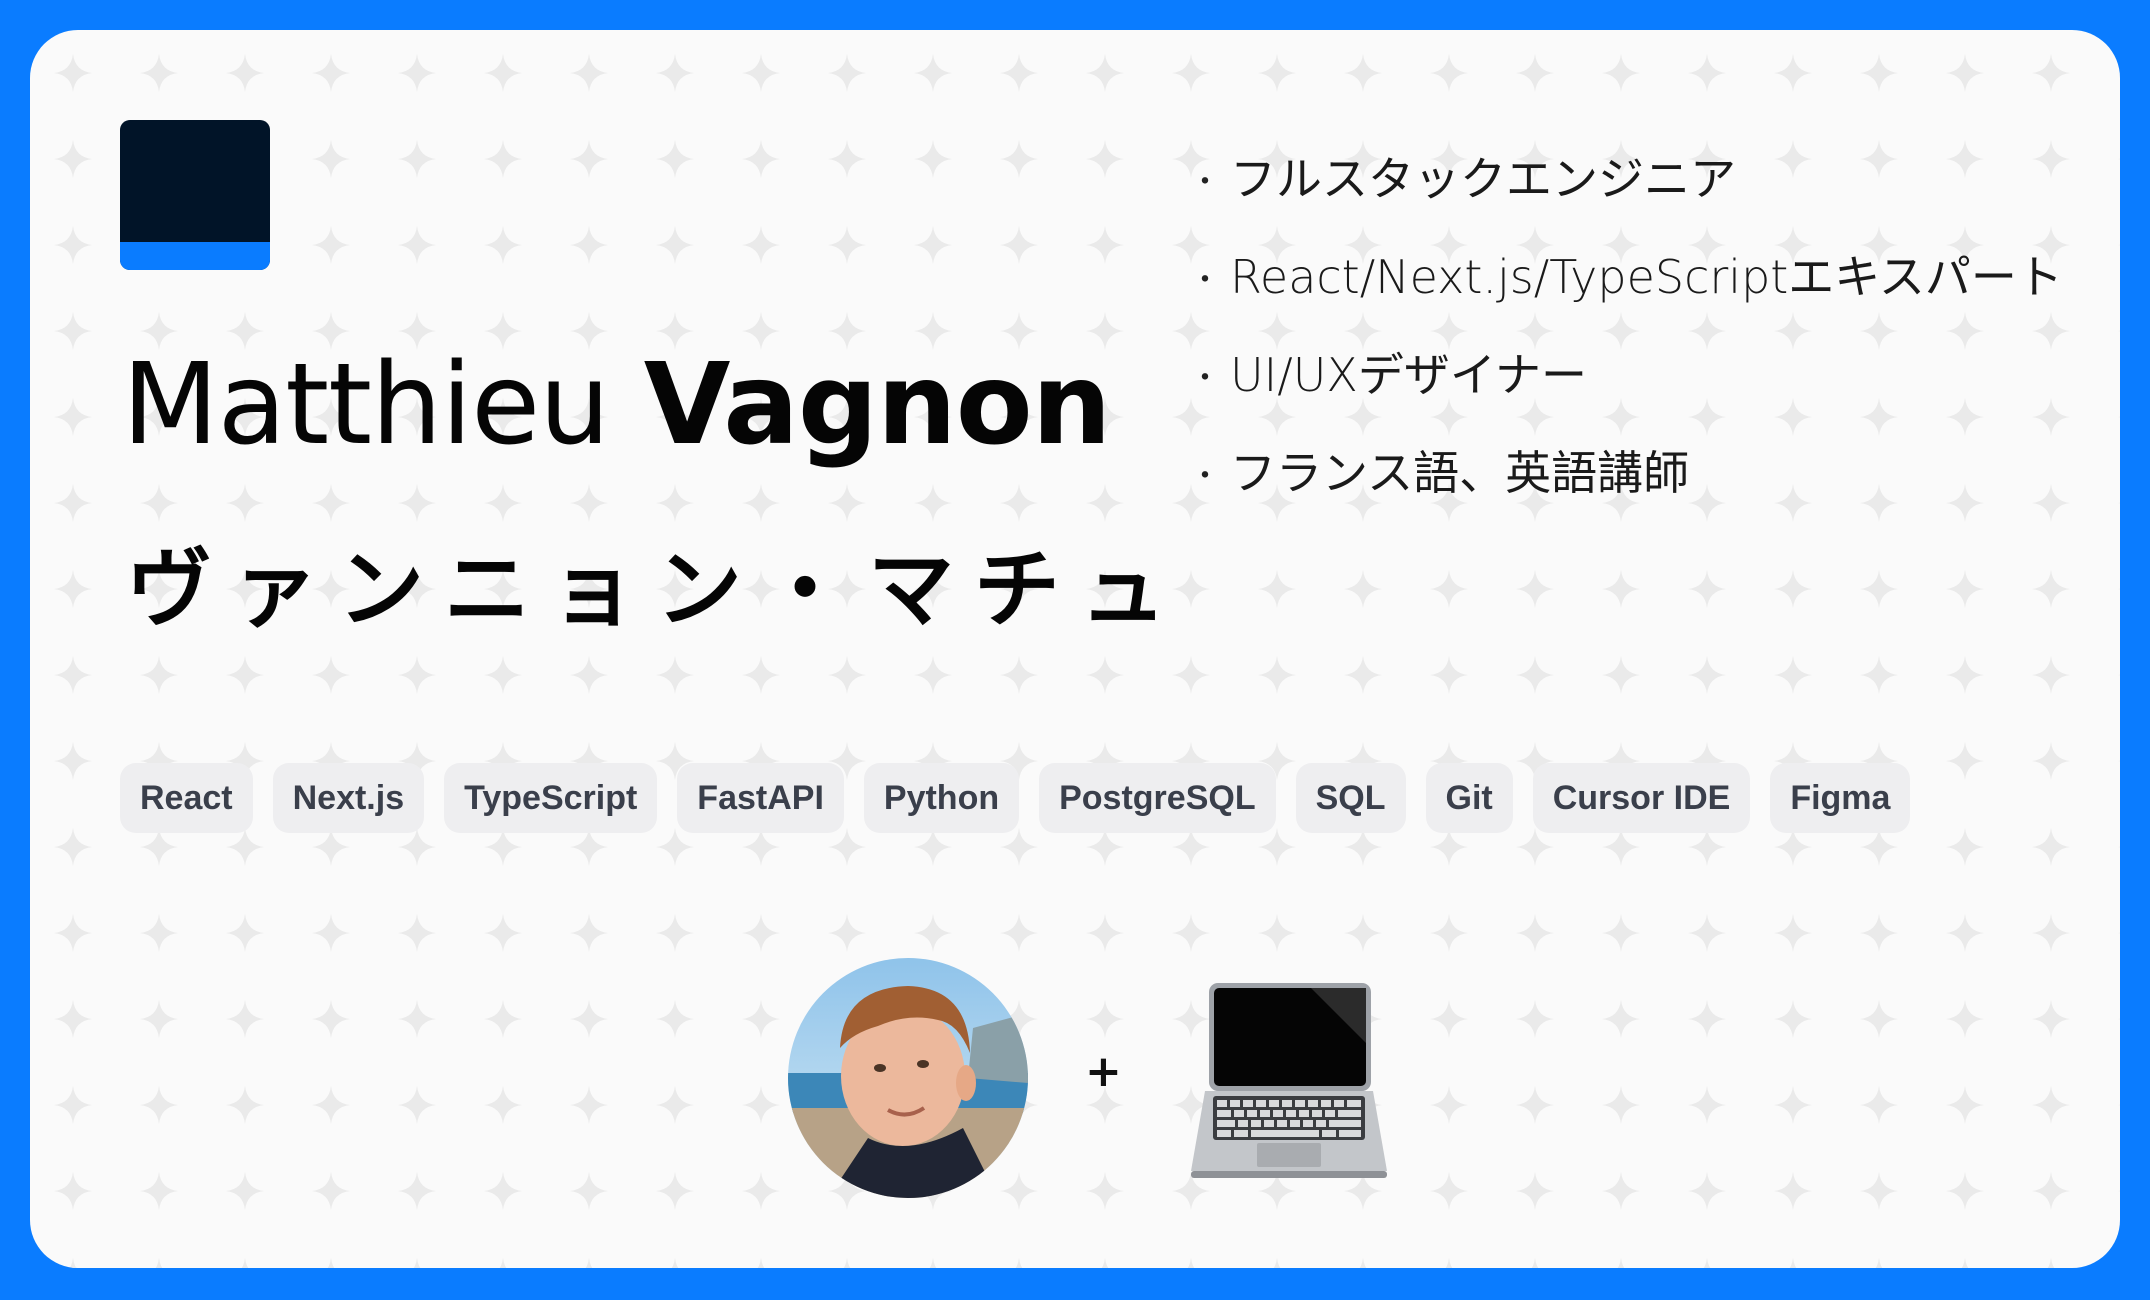  I want to click on avatar, so click(908, 1078).